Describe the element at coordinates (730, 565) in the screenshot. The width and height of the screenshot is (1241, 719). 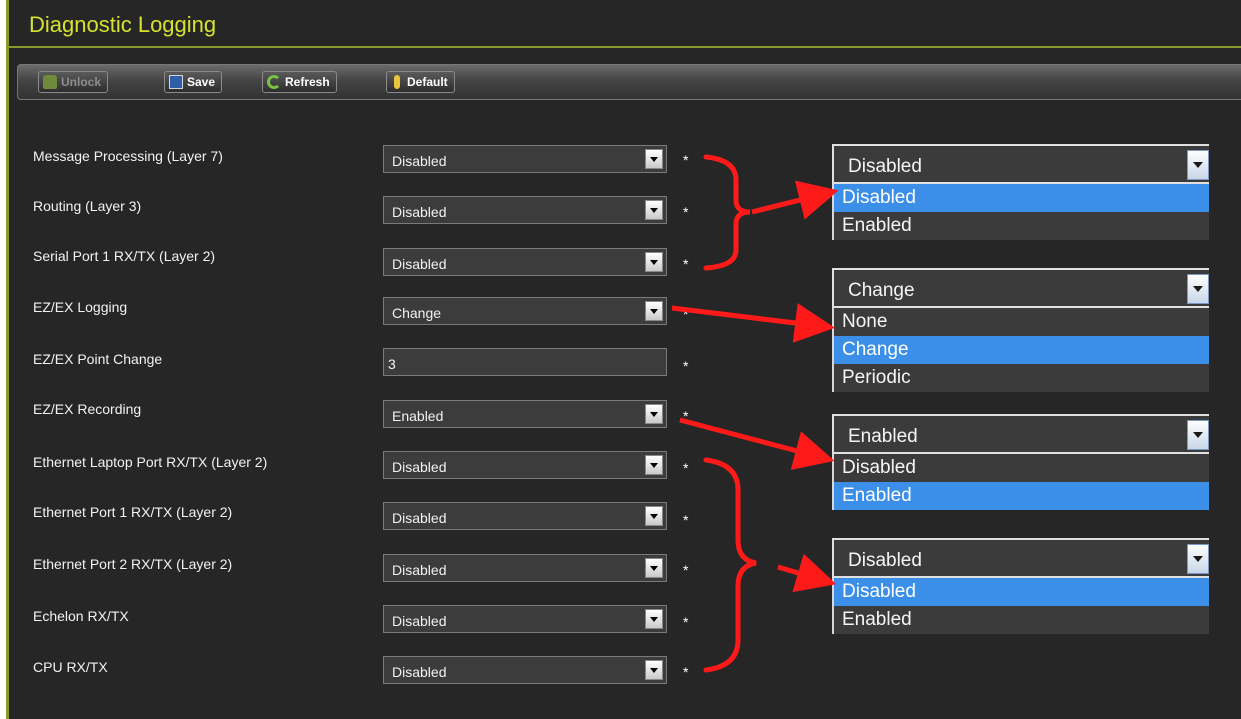
I see `bracket-bottom` at that location.